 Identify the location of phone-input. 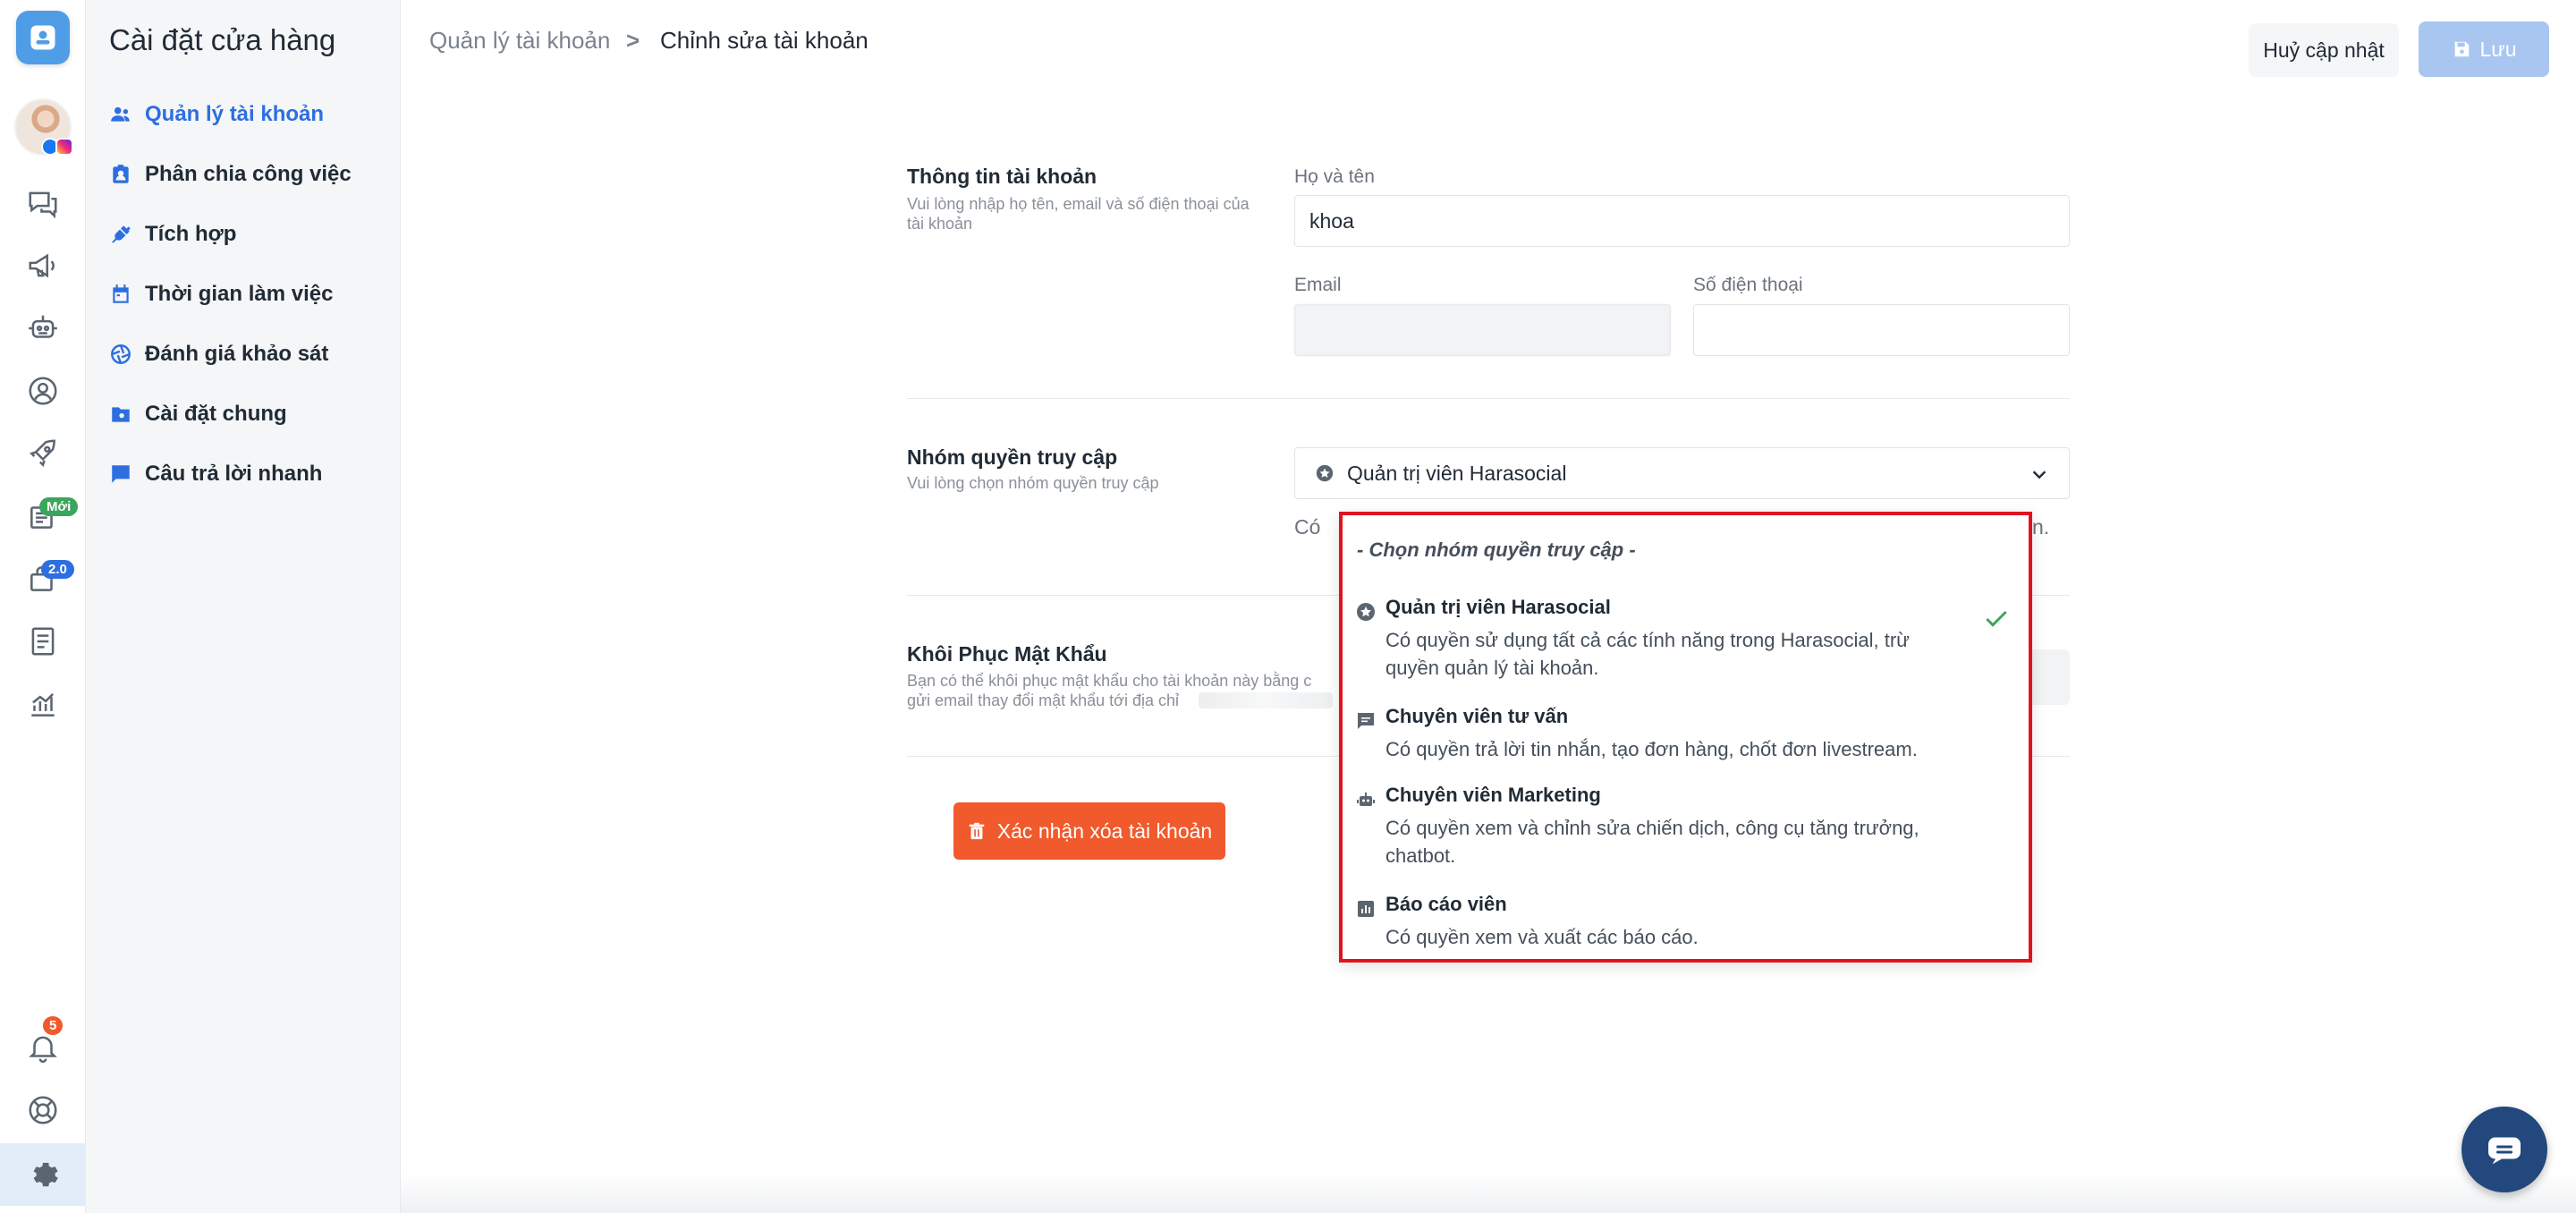
(1881, 330).